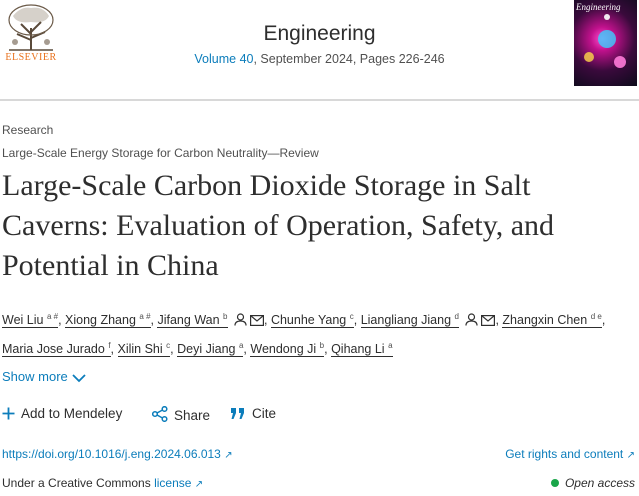 Image resolution: width=639 pixels, height=496 pixels. I want to click on license-prefix: Under a Creative Commons, so click(78, 483).